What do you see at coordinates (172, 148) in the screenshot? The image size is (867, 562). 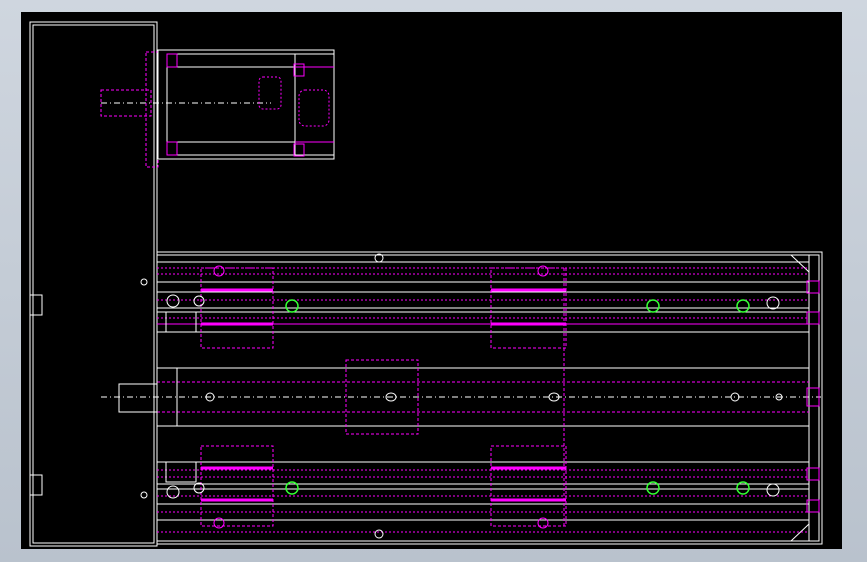 I see `motor-corner-bl` at bounding box center [172, 148].